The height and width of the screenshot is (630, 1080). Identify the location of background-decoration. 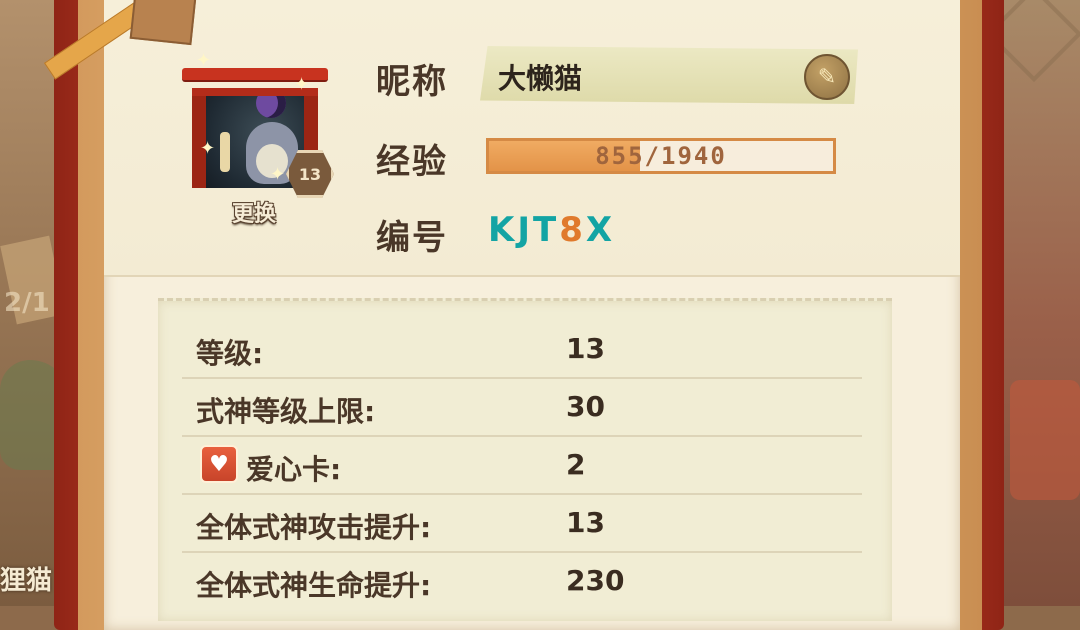
(1045, 440).